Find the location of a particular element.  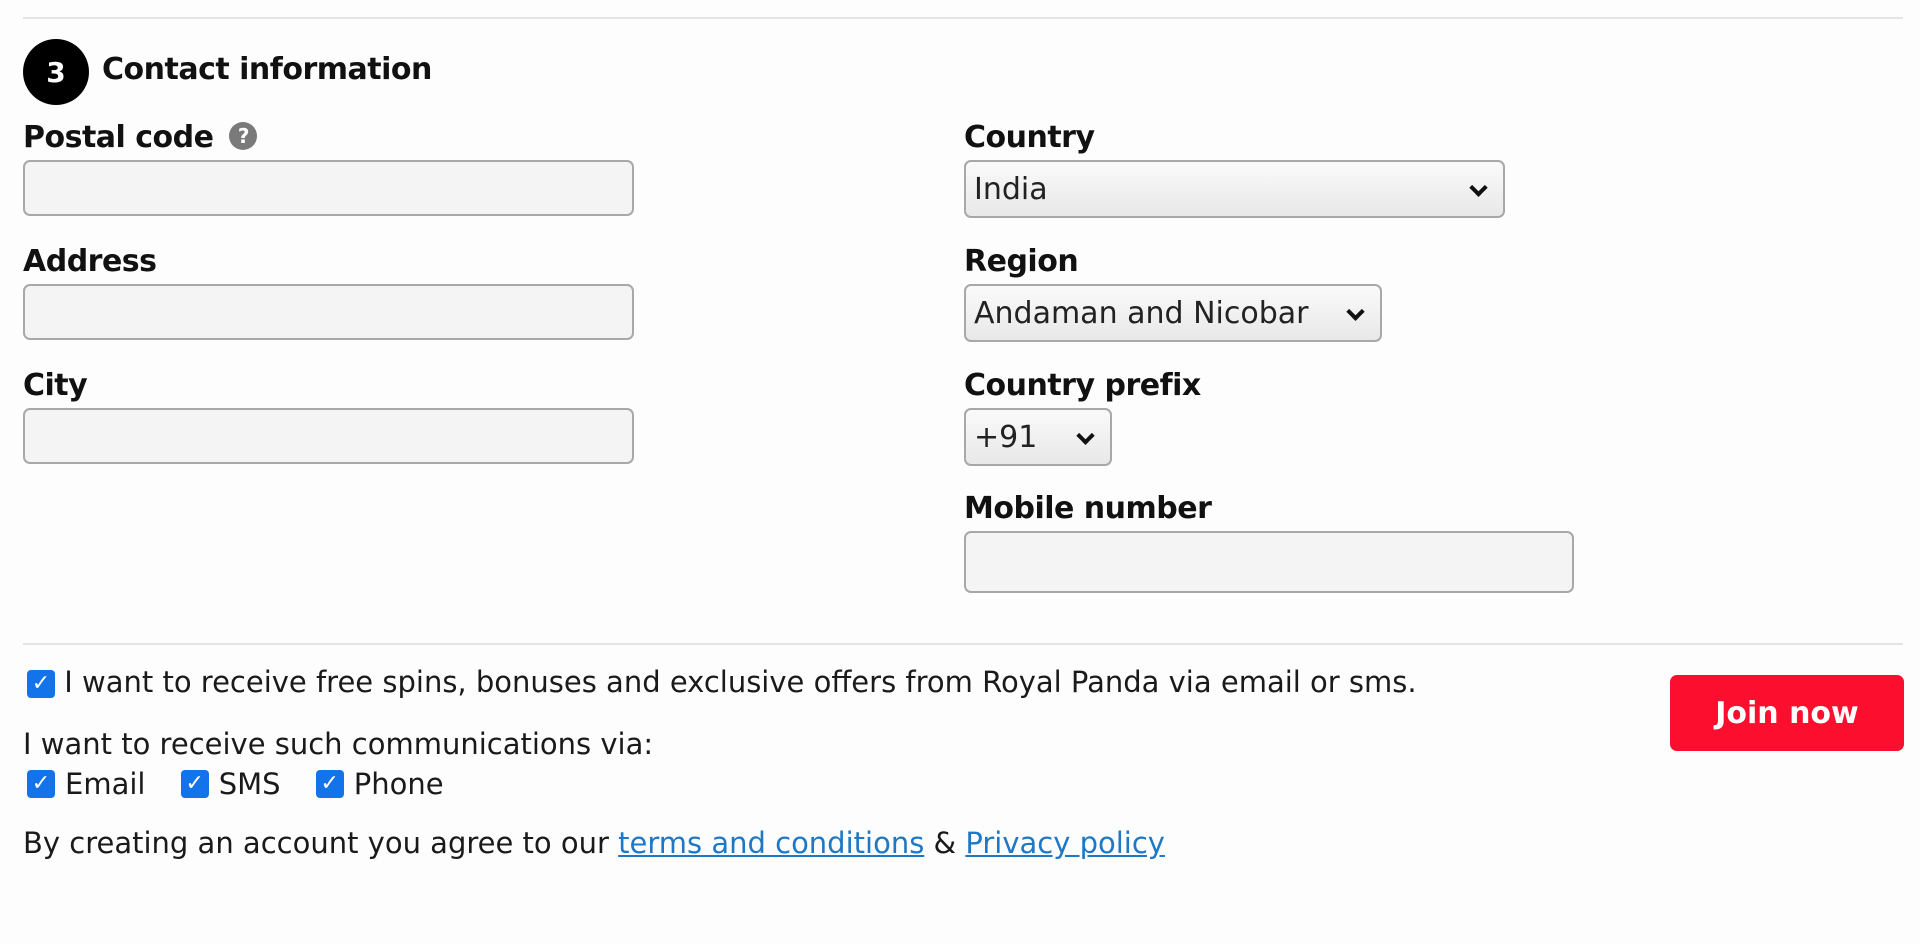

country-prefix-select: +91 is located at coordinates (1038, 437).